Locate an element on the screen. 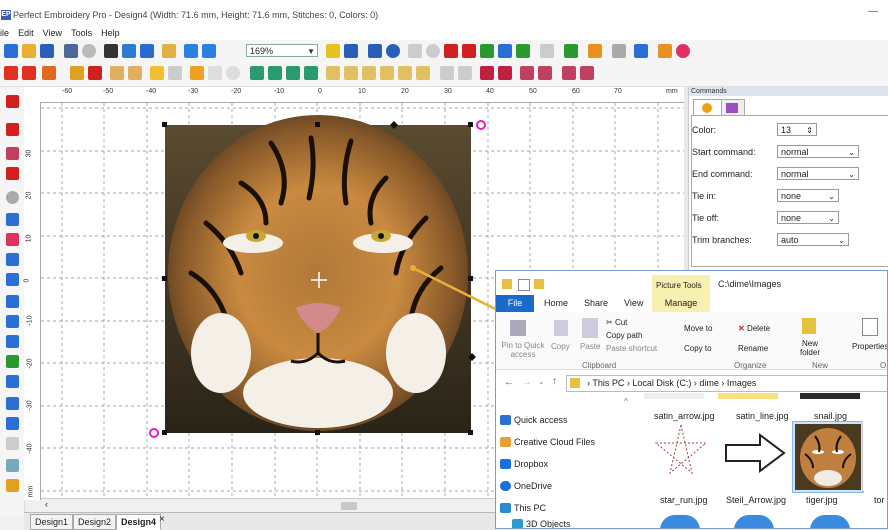 The height and width of the screenshot is (530, 888). shape-tool-icon is located at coordinates (12, 279).